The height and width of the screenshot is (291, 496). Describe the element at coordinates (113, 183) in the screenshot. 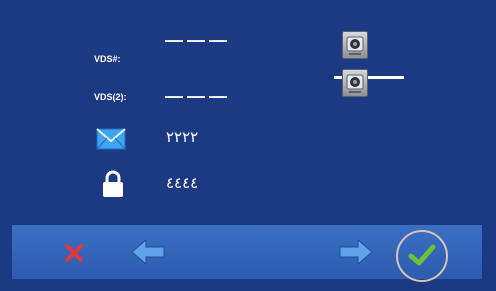

I see `padlock-icon` at that location.